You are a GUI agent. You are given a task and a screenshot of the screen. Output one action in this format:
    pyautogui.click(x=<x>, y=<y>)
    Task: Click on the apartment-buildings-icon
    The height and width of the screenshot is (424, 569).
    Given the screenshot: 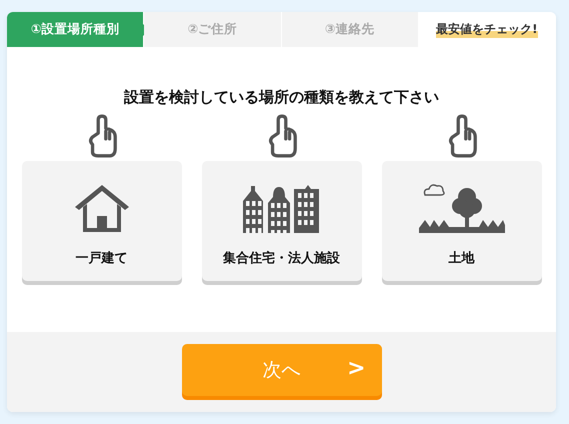 What is the action you would take?
    pyautogui.click(x=282, y=208)
    